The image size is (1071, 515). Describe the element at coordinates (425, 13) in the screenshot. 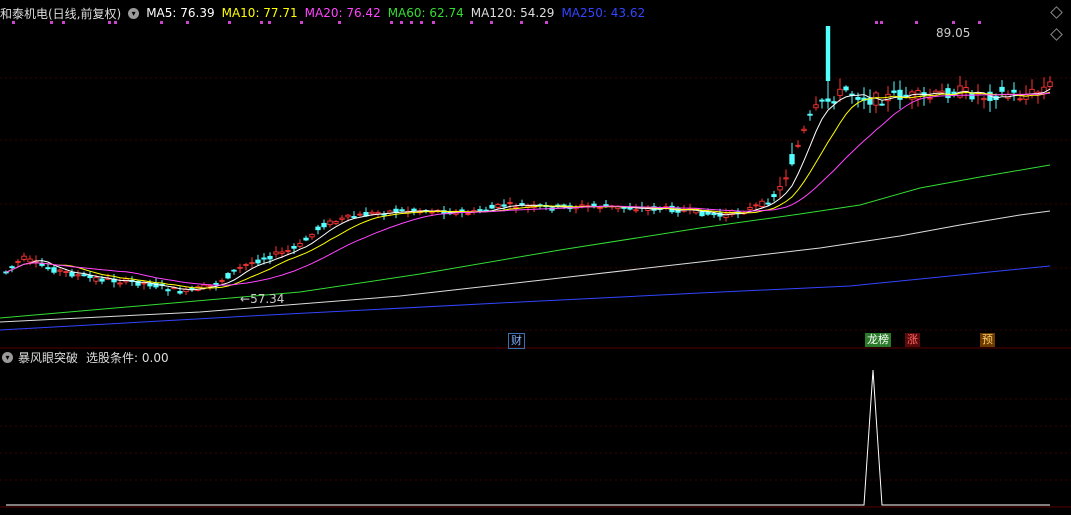

I see `ma60-value: MA60: 62.74` at that location.